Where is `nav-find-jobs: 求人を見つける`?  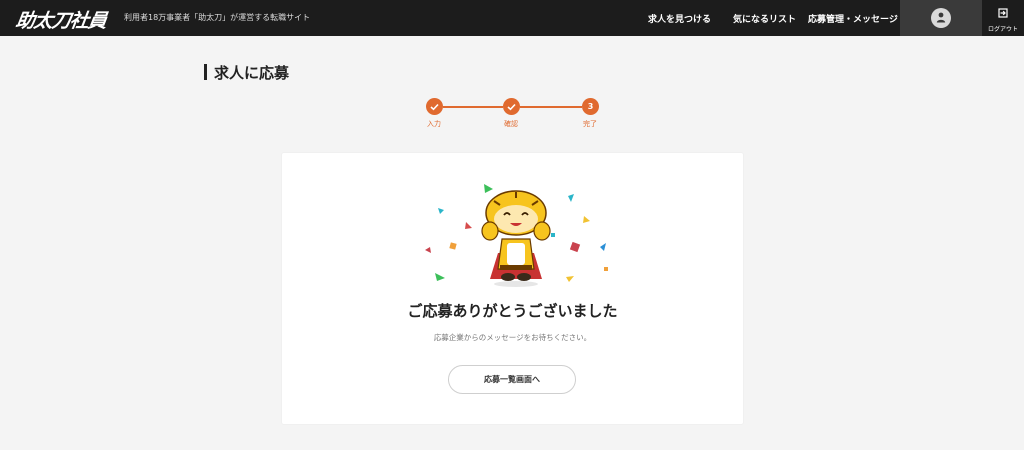
nav-find-jobs: 求人を見つける is located at coordinates (679, 18).